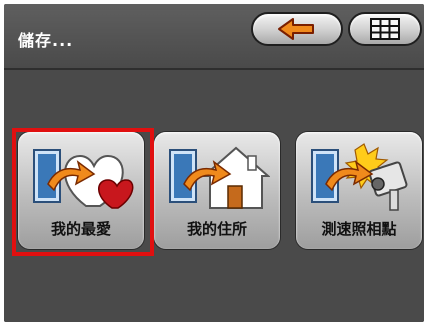 The image size is (430, 324). I want to click on favorites-label: 我的最愛, so click(80, 229).